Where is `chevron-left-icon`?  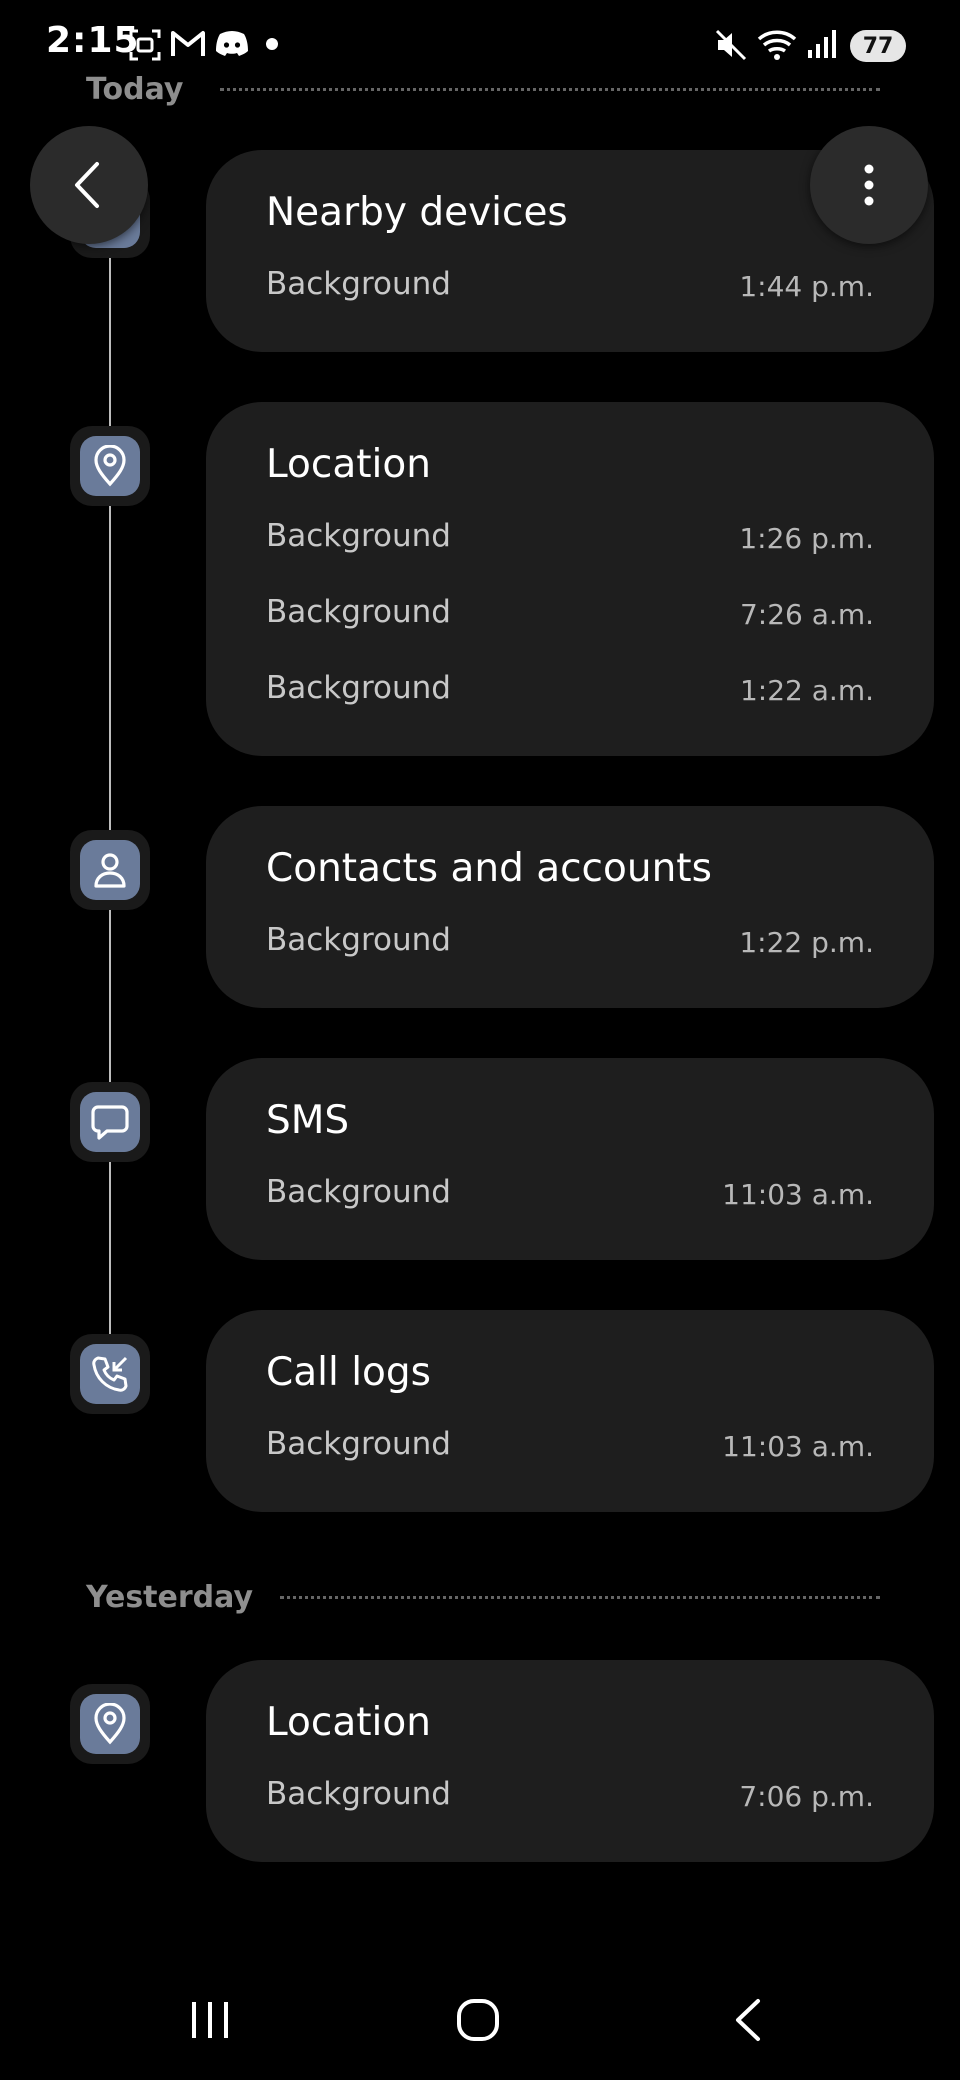
chevron-left-icon is located at coordinates (87, 185).